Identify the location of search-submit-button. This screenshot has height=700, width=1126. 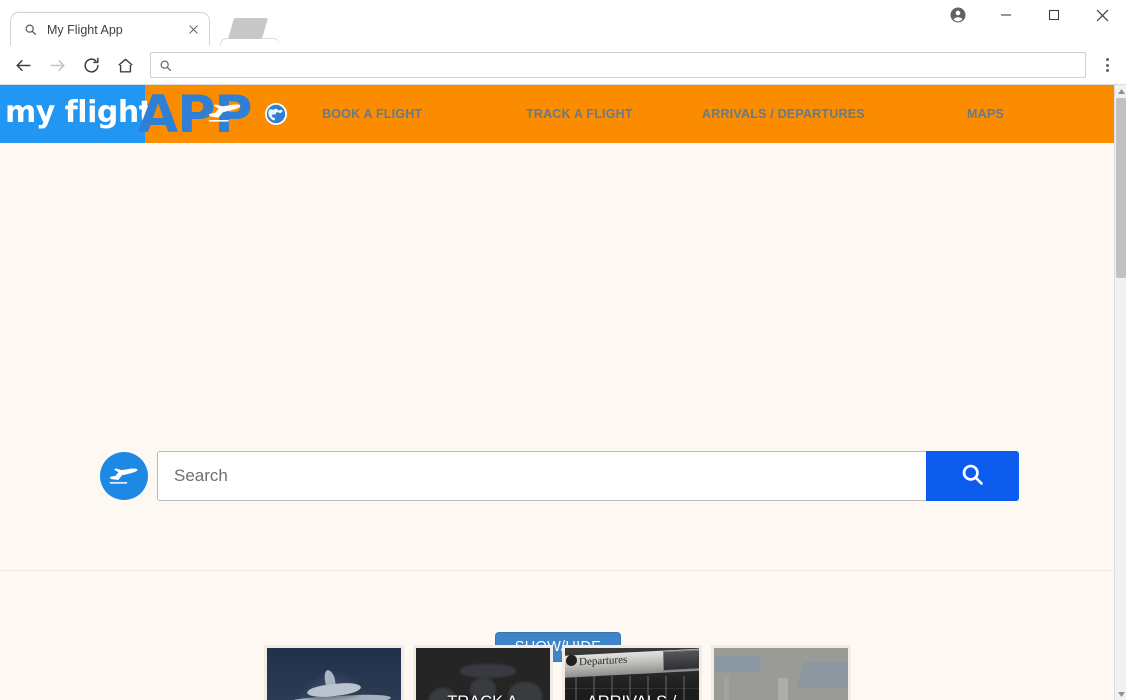
(972, 476).